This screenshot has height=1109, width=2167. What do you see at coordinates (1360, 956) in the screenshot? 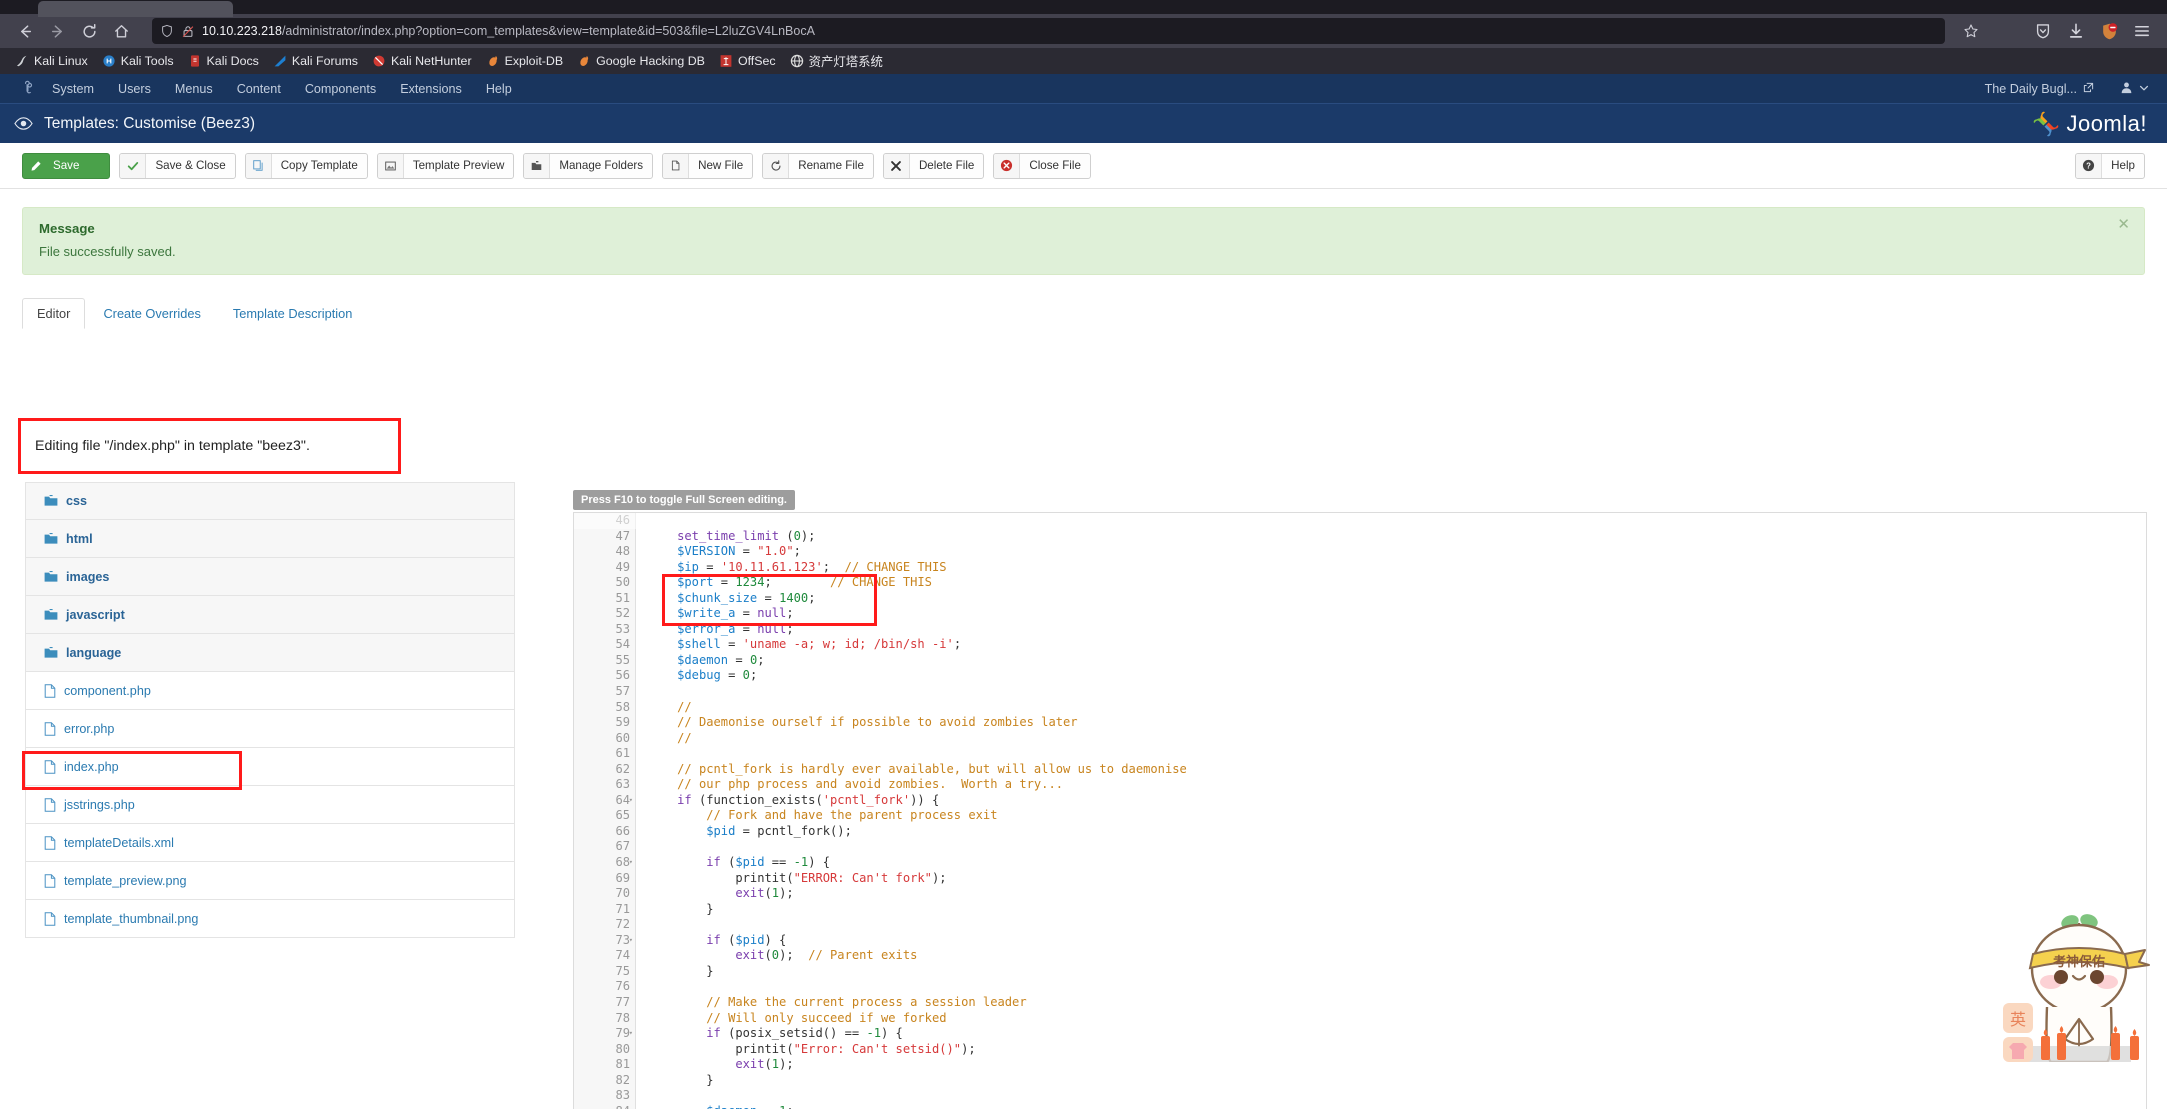
I see `code-line: 74 exit(0); // Parent exits` at bounding box center [1360, 956].